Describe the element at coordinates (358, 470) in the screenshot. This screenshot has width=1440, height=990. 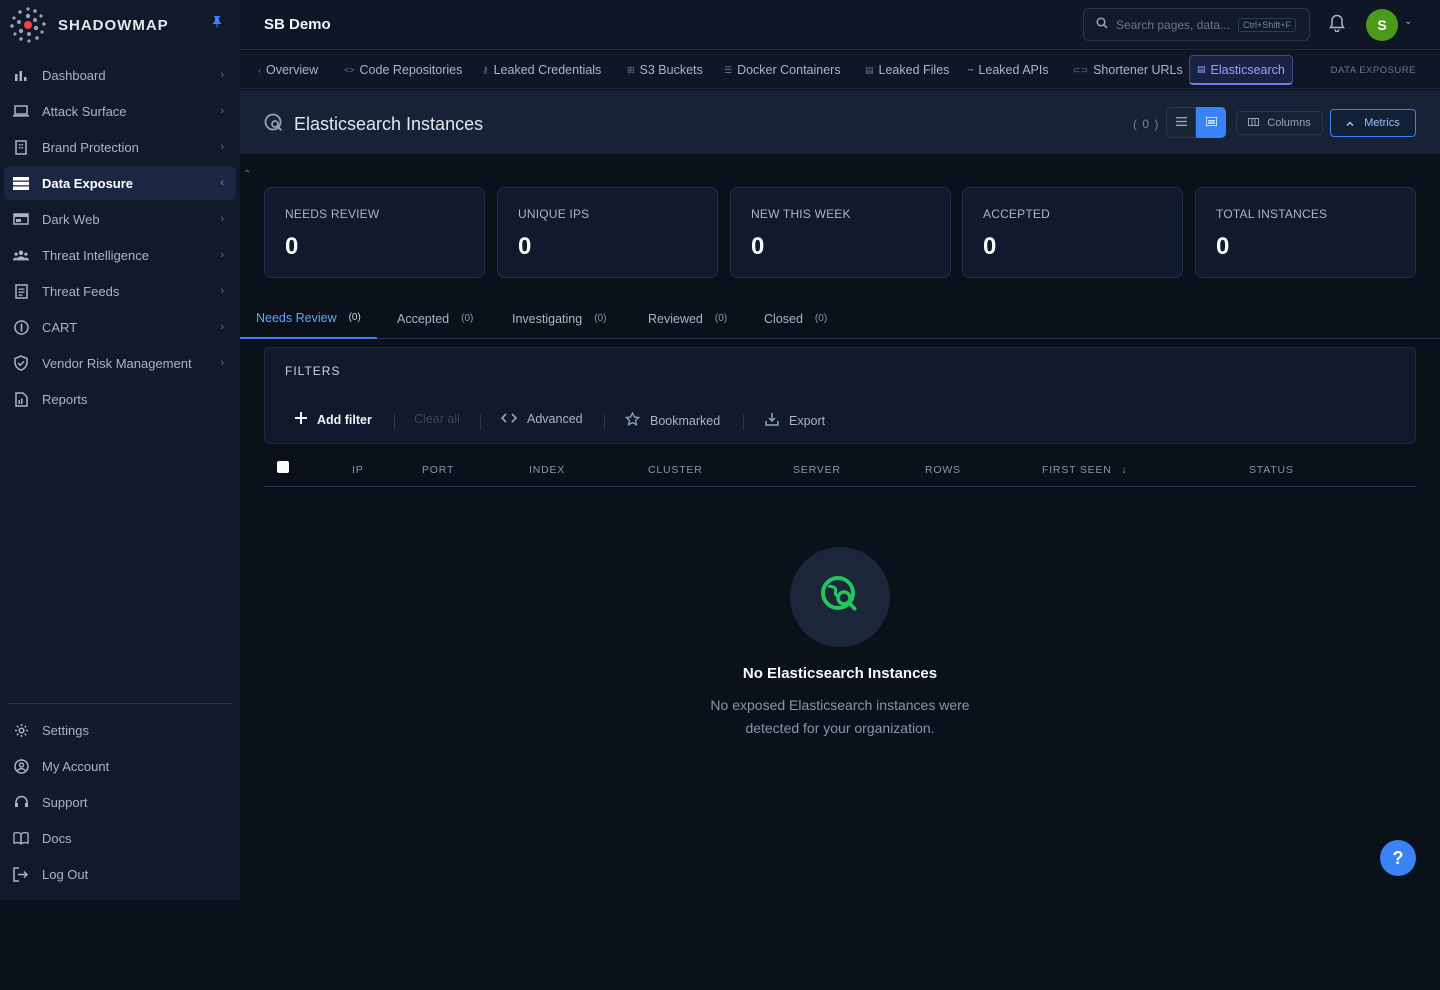
I see `column-header-ip: IP` at that location.